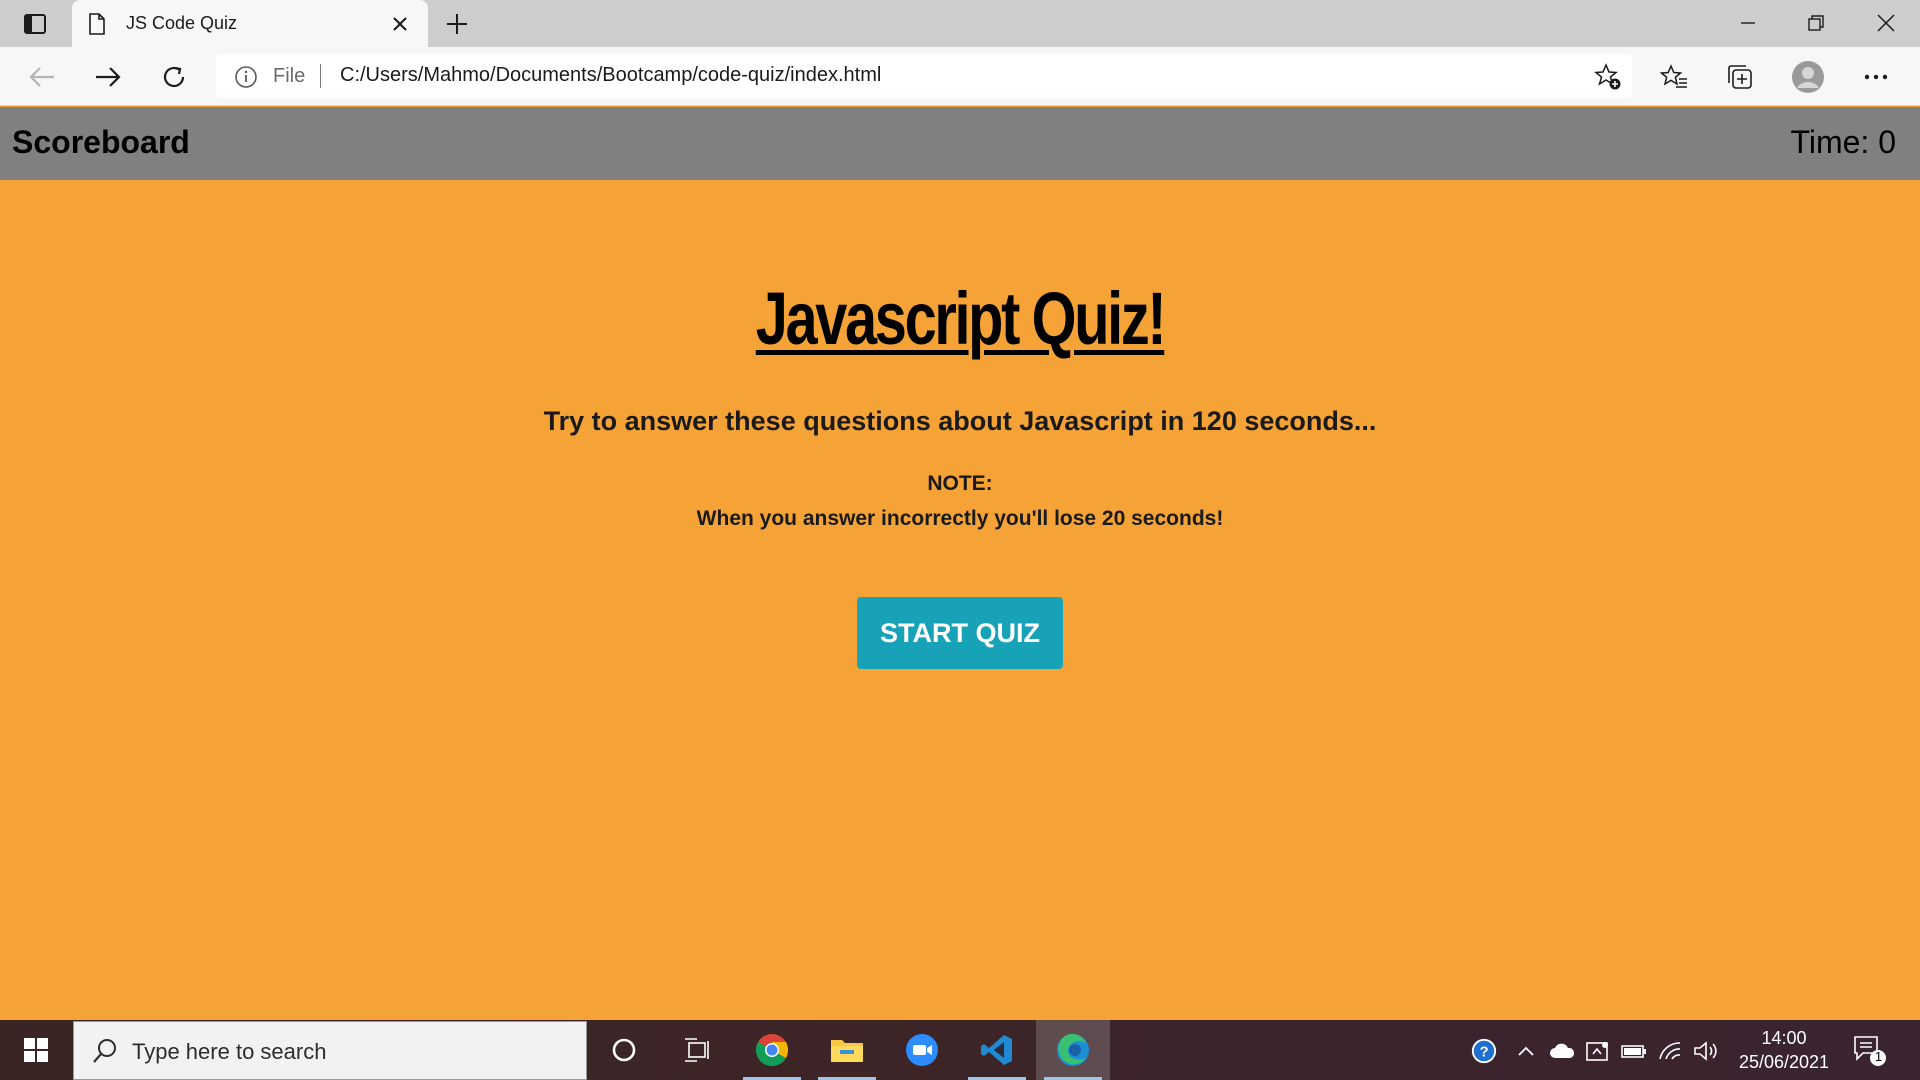  I want to click on minimize-icon, so click(1748, 23).